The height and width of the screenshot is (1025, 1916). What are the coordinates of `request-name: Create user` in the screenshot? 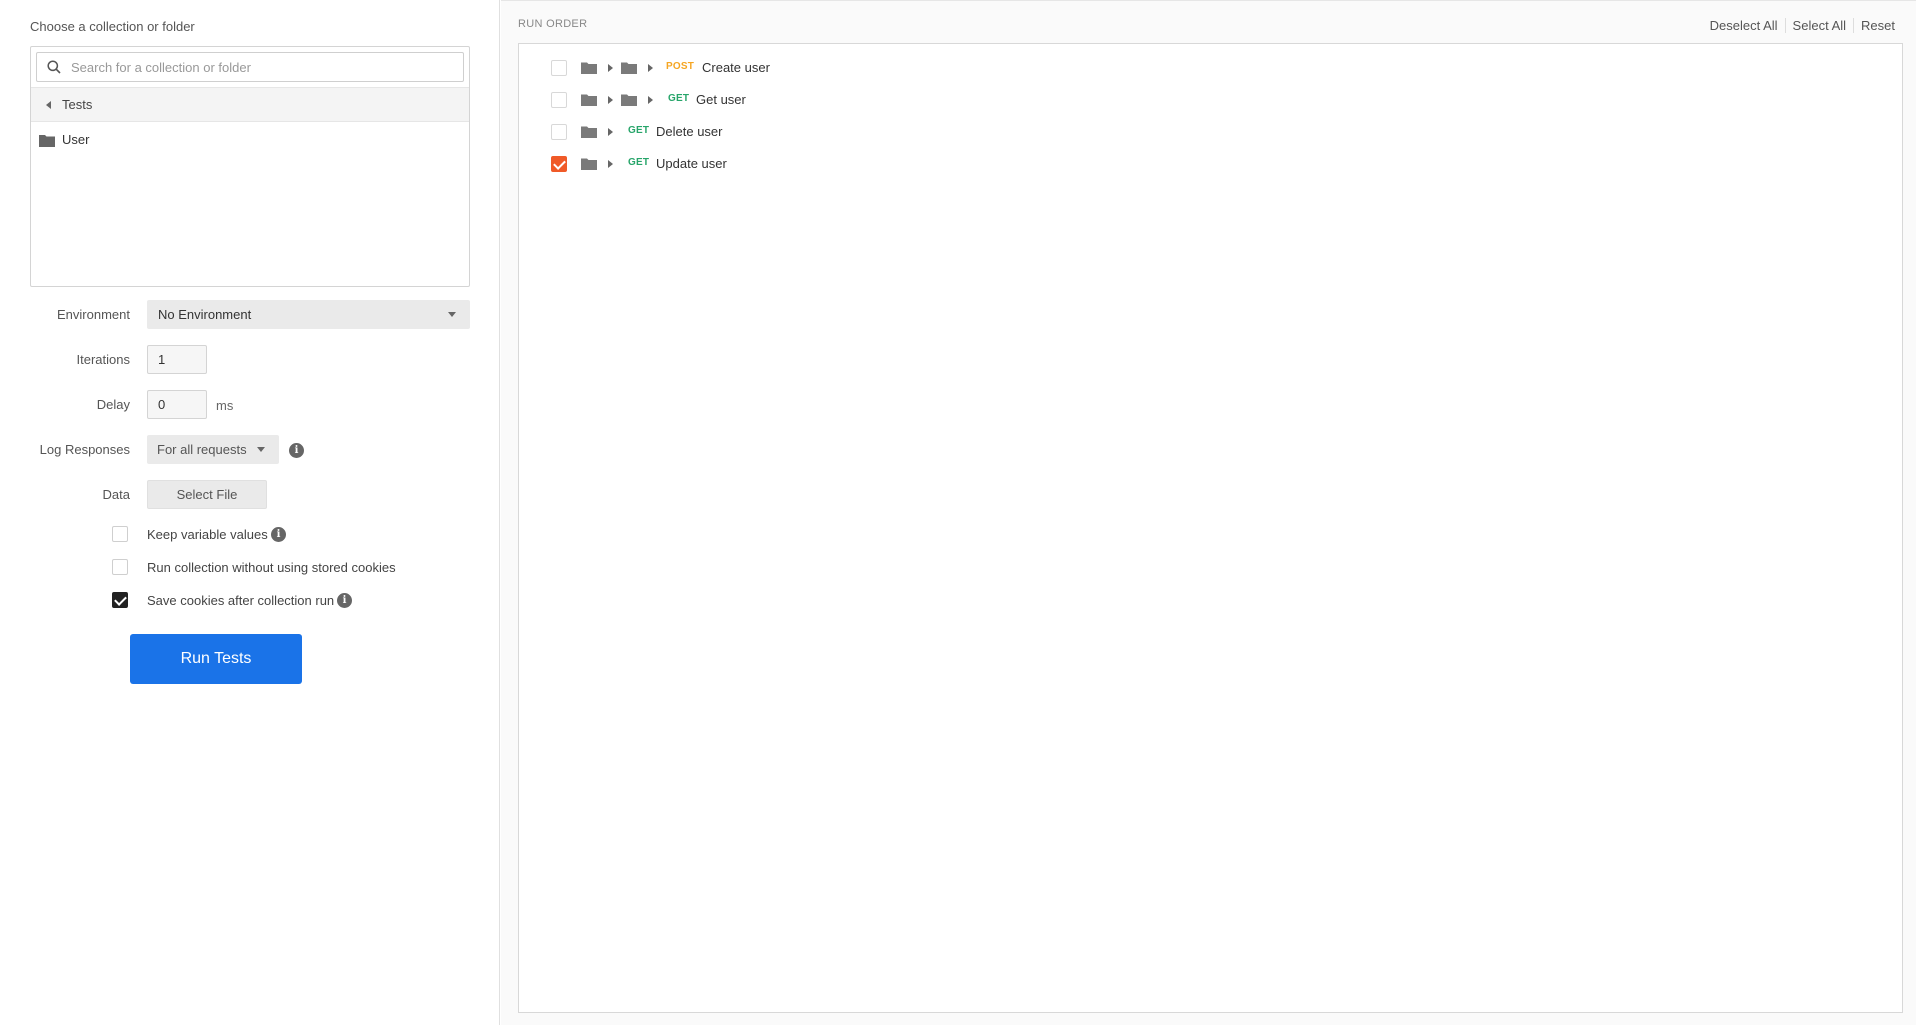 It's located at (736, 67).